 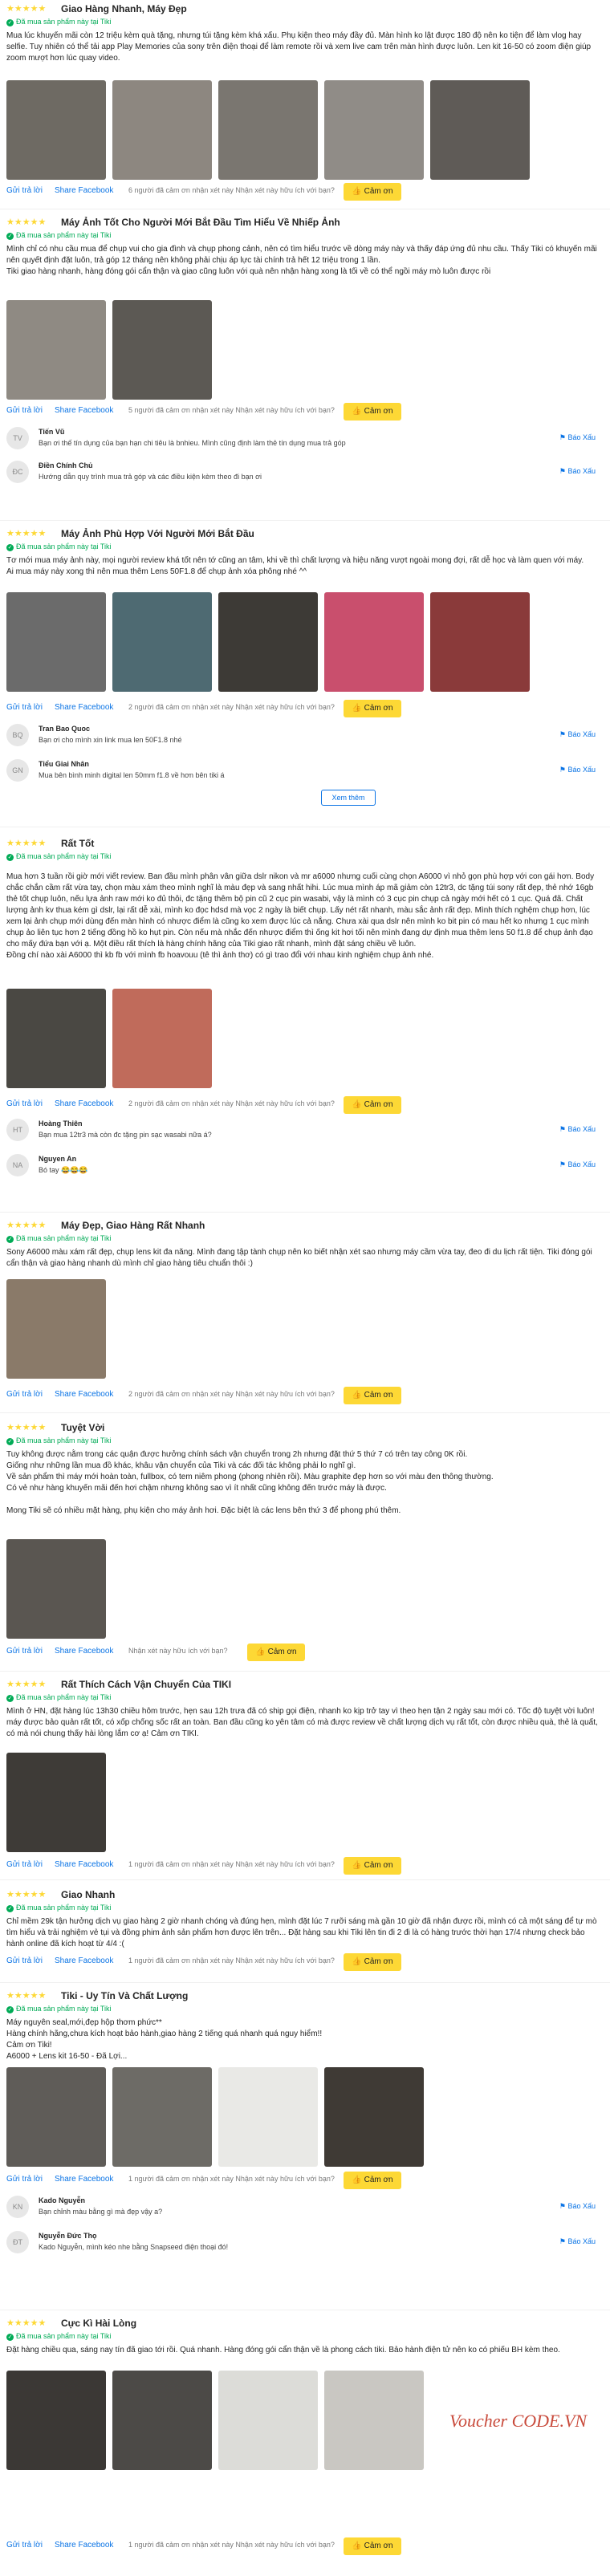 What do you see at coordinates (18, 2242) in the screenshot?
I see `avatar: ĐT` at bounding box center [18, 2242].